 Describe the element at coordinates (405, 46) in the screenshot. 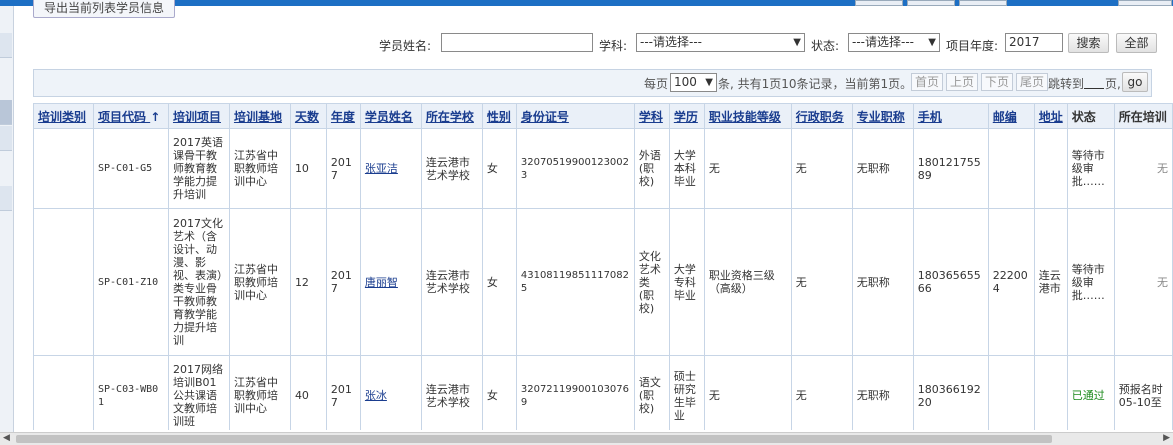

I see `name-label: 学员姓名:` at that location.